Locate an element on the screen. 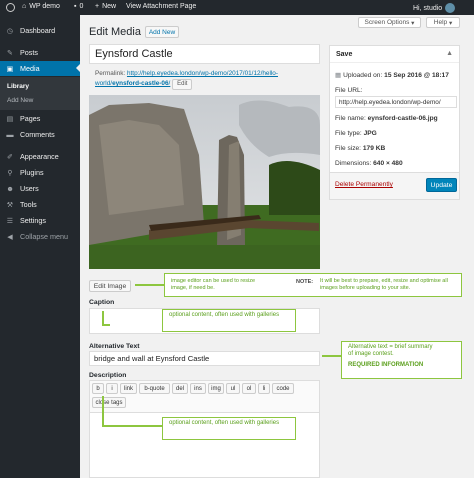  submenu-library: Library is located at coordinates (18, 86).